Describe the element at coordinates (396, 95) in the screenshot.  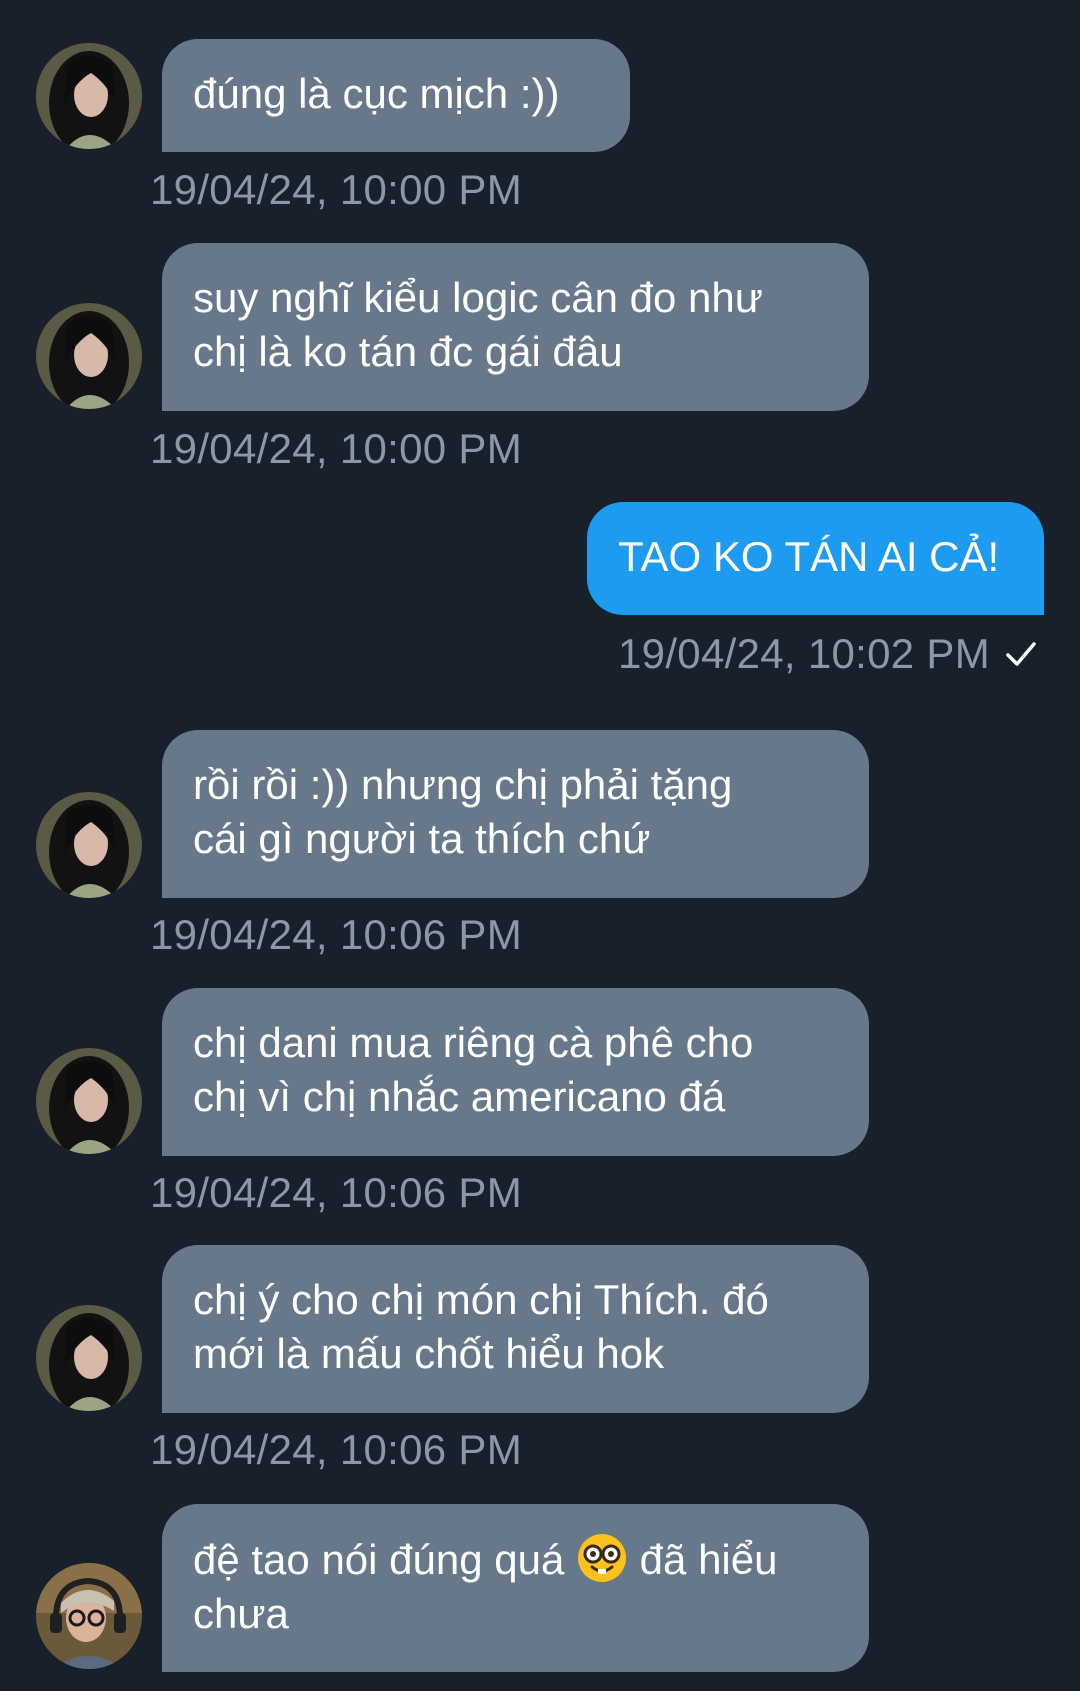
I see `message-bubble: đúng là cục mịch :))` at that location.